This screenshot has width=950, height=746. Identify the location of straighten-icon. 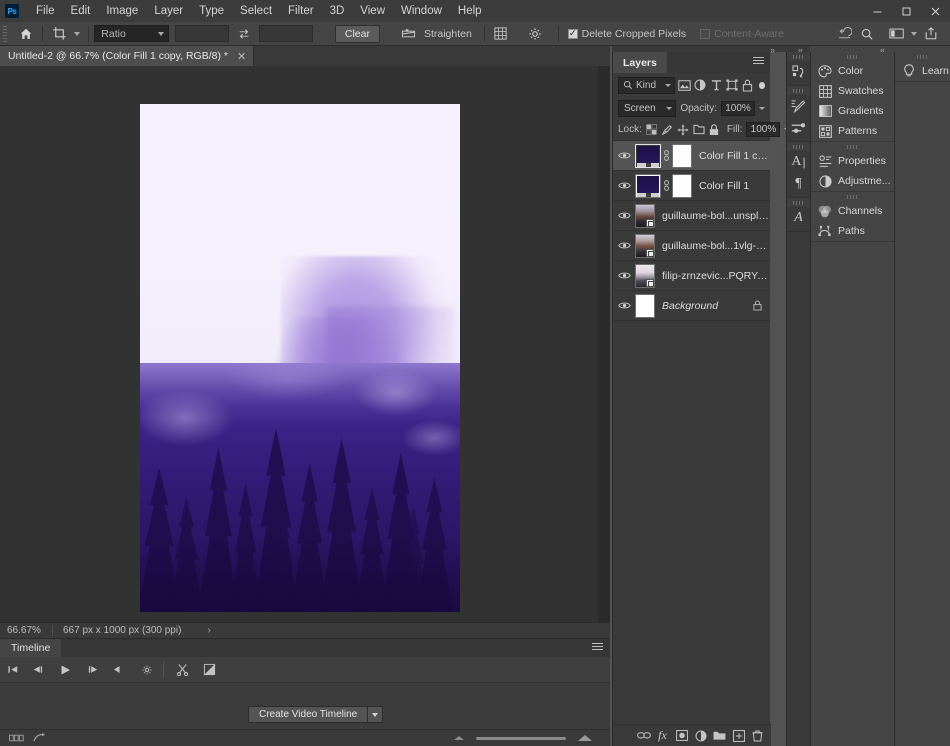
(409, 34).